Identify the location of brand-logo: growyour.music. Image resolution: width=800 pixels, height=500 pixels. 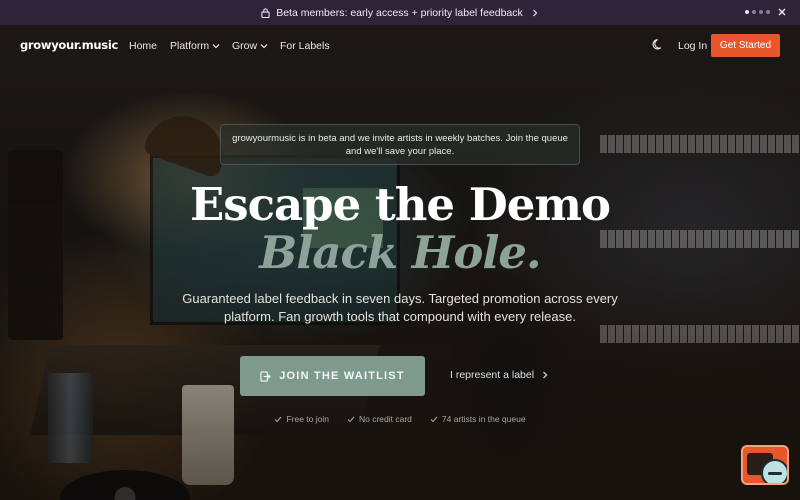
(69, 45).